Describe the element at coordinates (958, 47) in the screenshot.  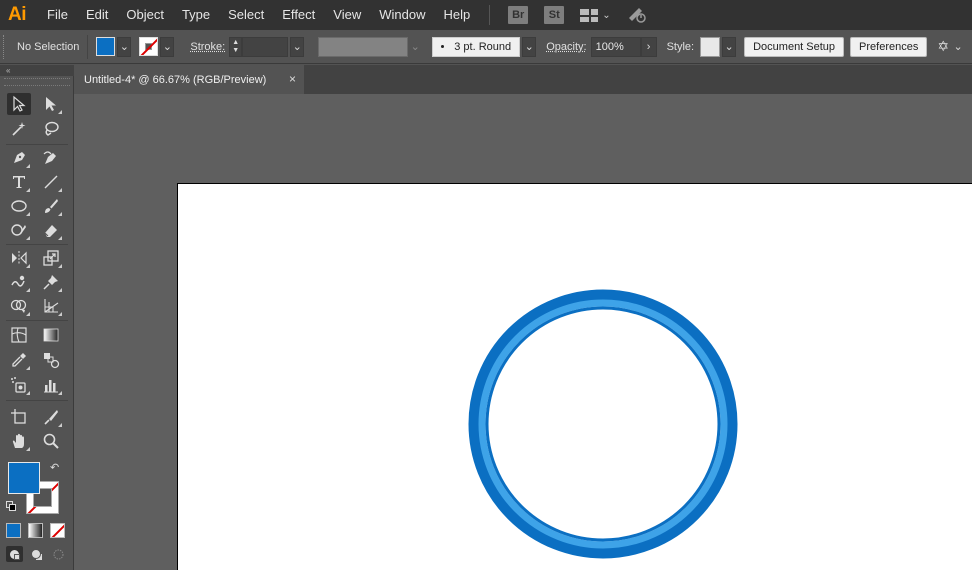
I see `arrange-dropdown: ⌄` at that location.